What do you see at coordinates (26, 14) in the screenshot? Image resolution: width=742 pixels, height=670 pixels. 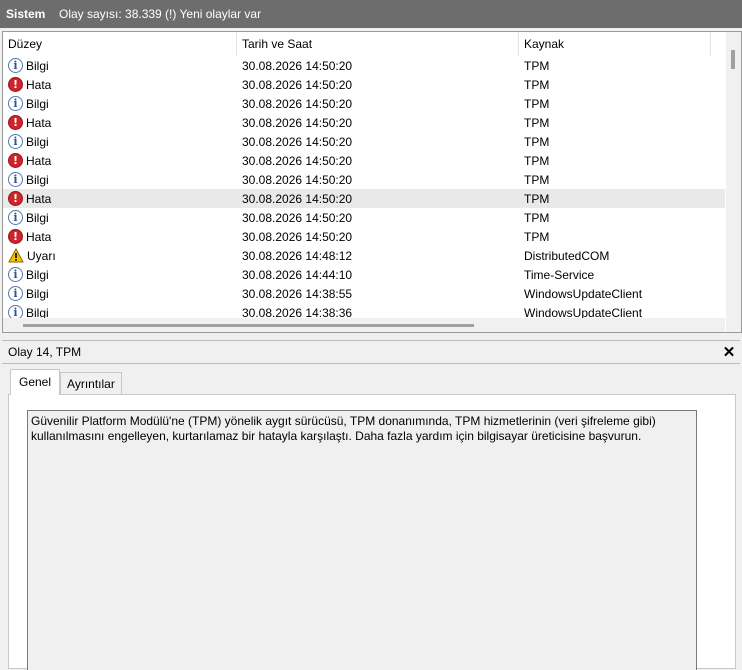 I see `log-name: Sistem` at bounding box center [26, 14].